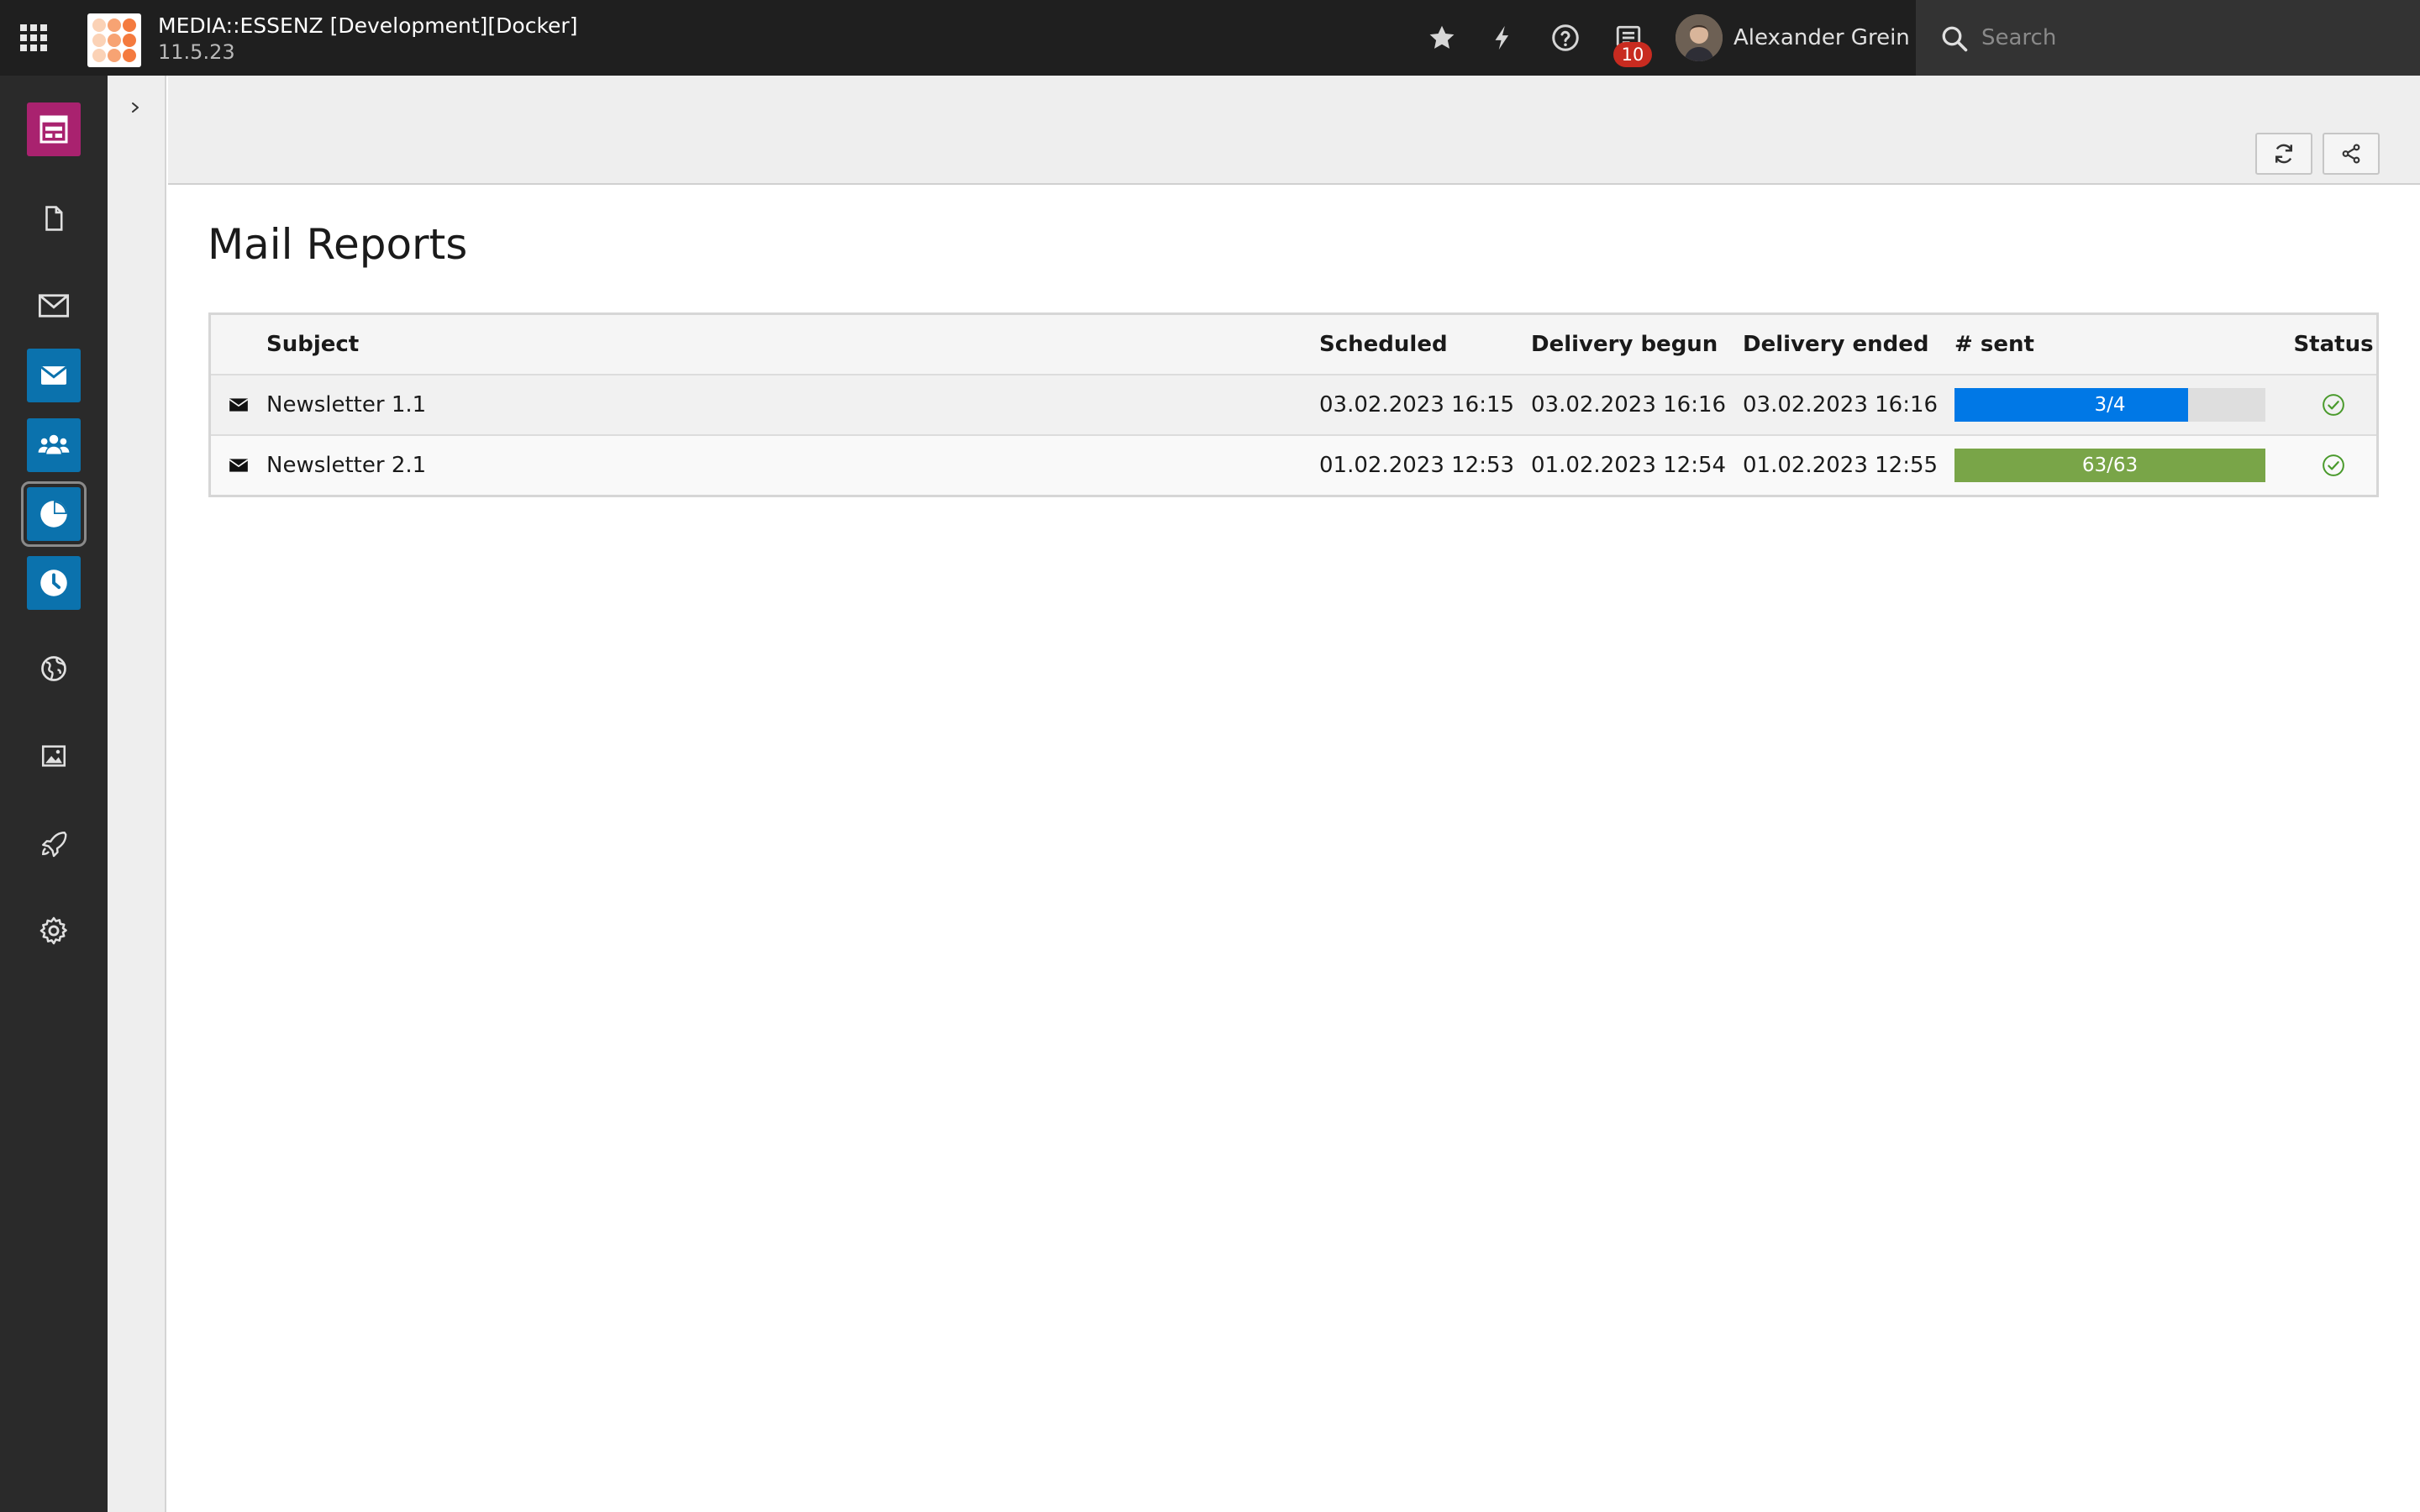 Image resolution: width=2420 pixels, height=1512 pixels. I want to click on bolt-icon, so click(1502, 37).